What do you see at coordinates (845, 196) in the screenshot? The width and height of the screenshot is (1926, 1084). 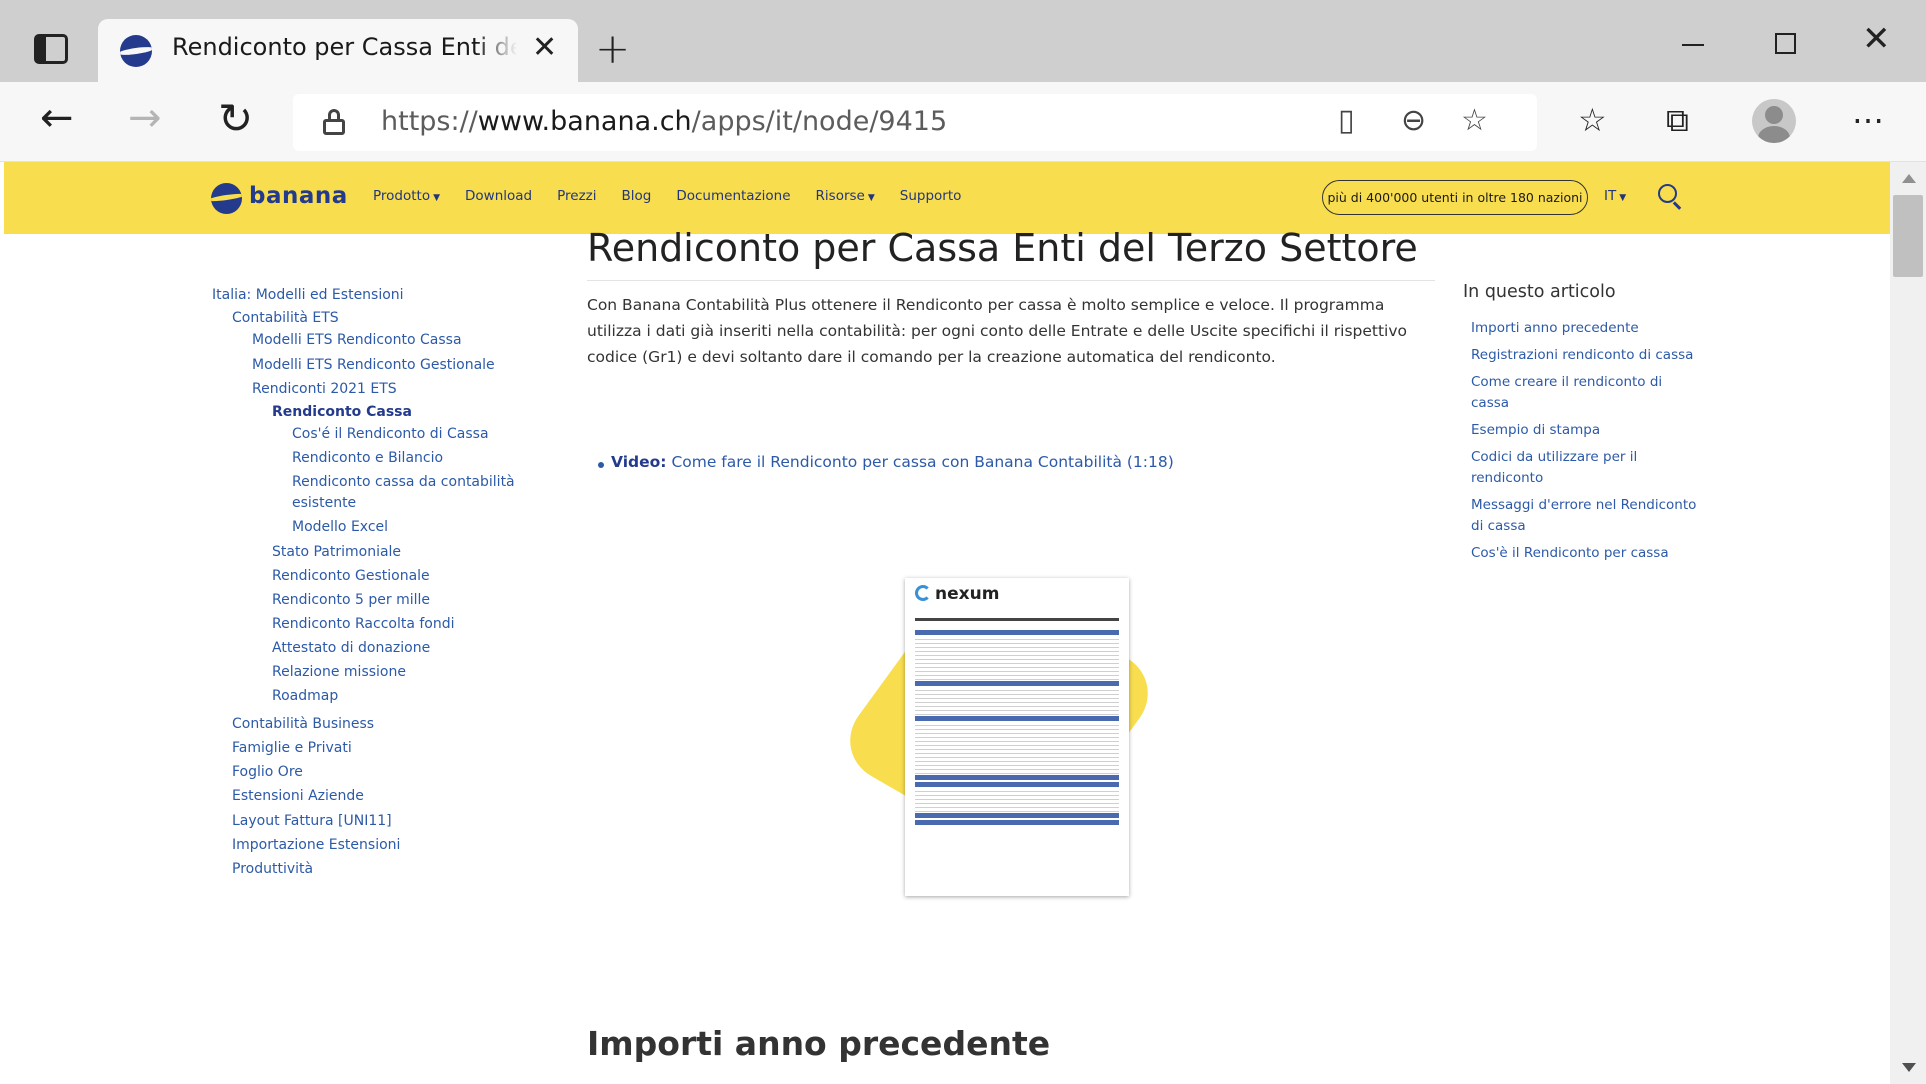 I see `menu-item-risorse: Risorse ▼` at bounding box center [845, 196].